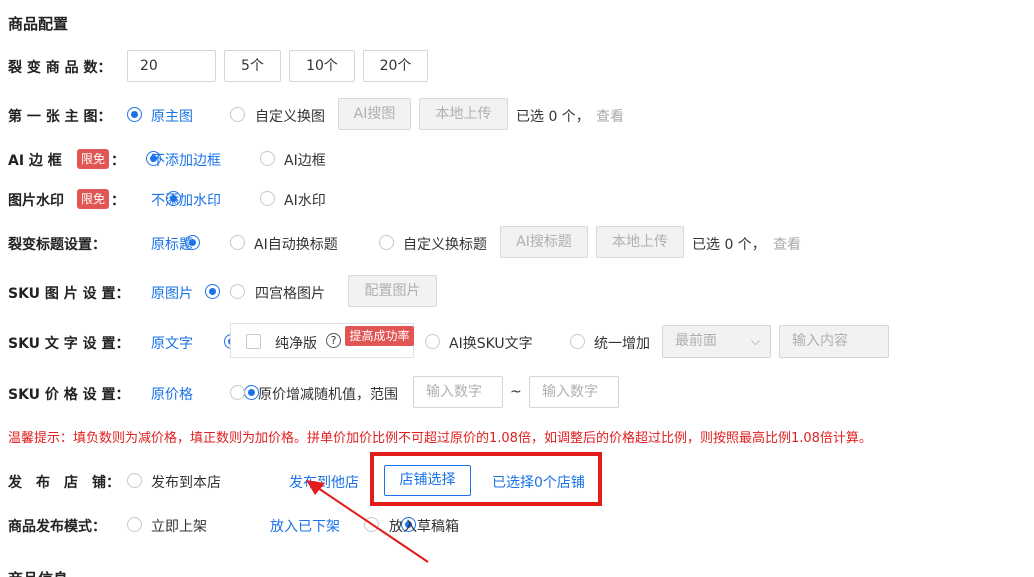 The image size is (1034, 577). What do you see at coordinates (367, 521) in the screenshot?
I see `annotation-arrow-icon` at bounding box center [367, 521].